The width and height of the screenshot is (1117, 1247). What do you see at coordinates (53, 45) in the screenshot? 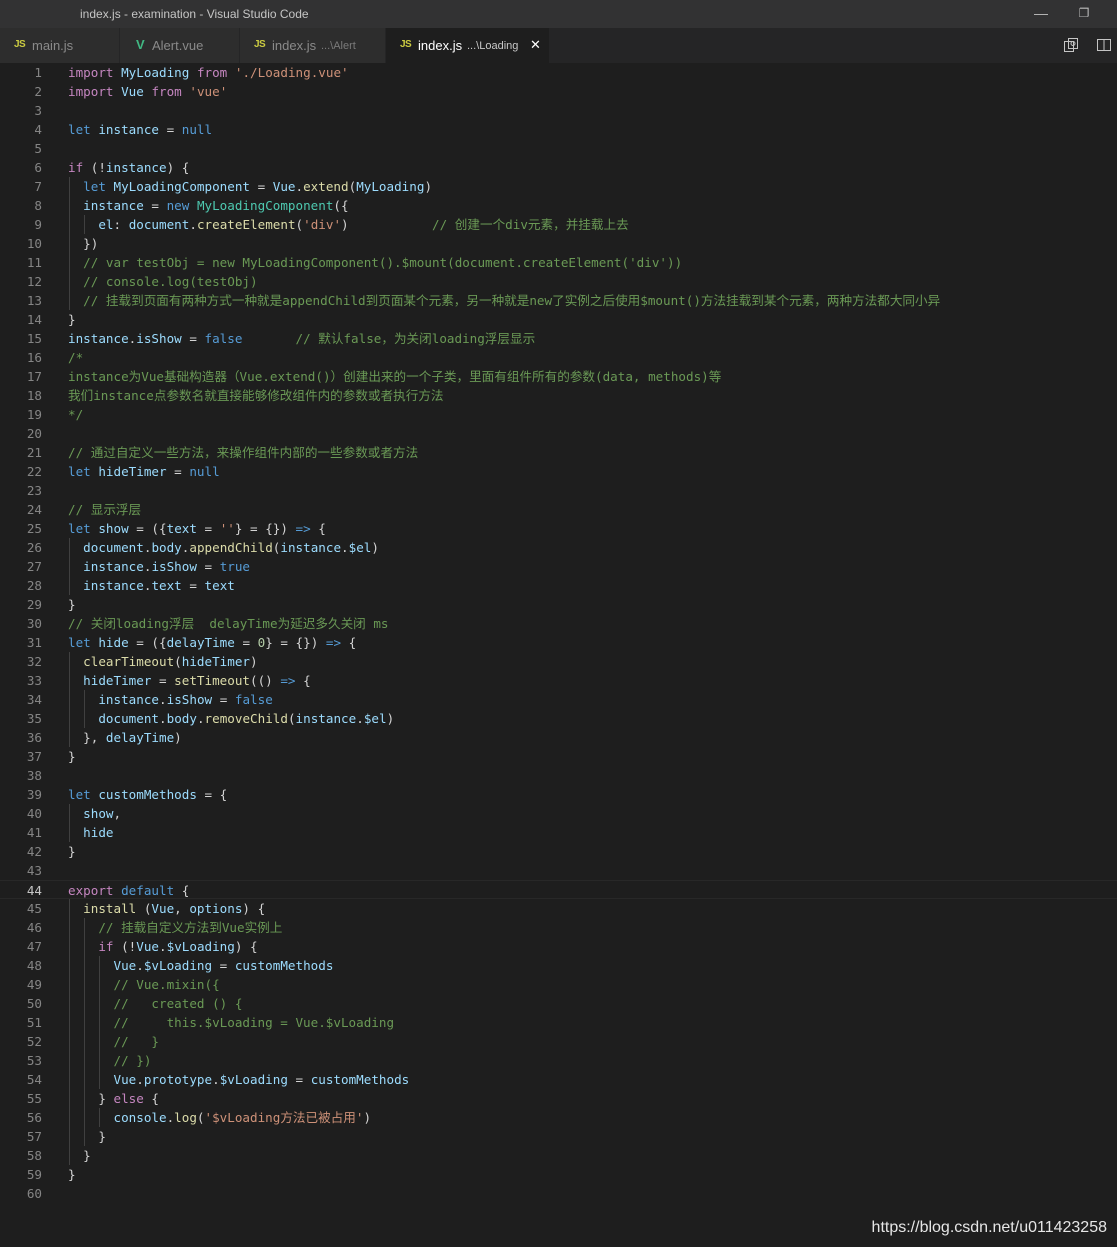
I see `tab-label: main.js` at bounding box center [53, 45].